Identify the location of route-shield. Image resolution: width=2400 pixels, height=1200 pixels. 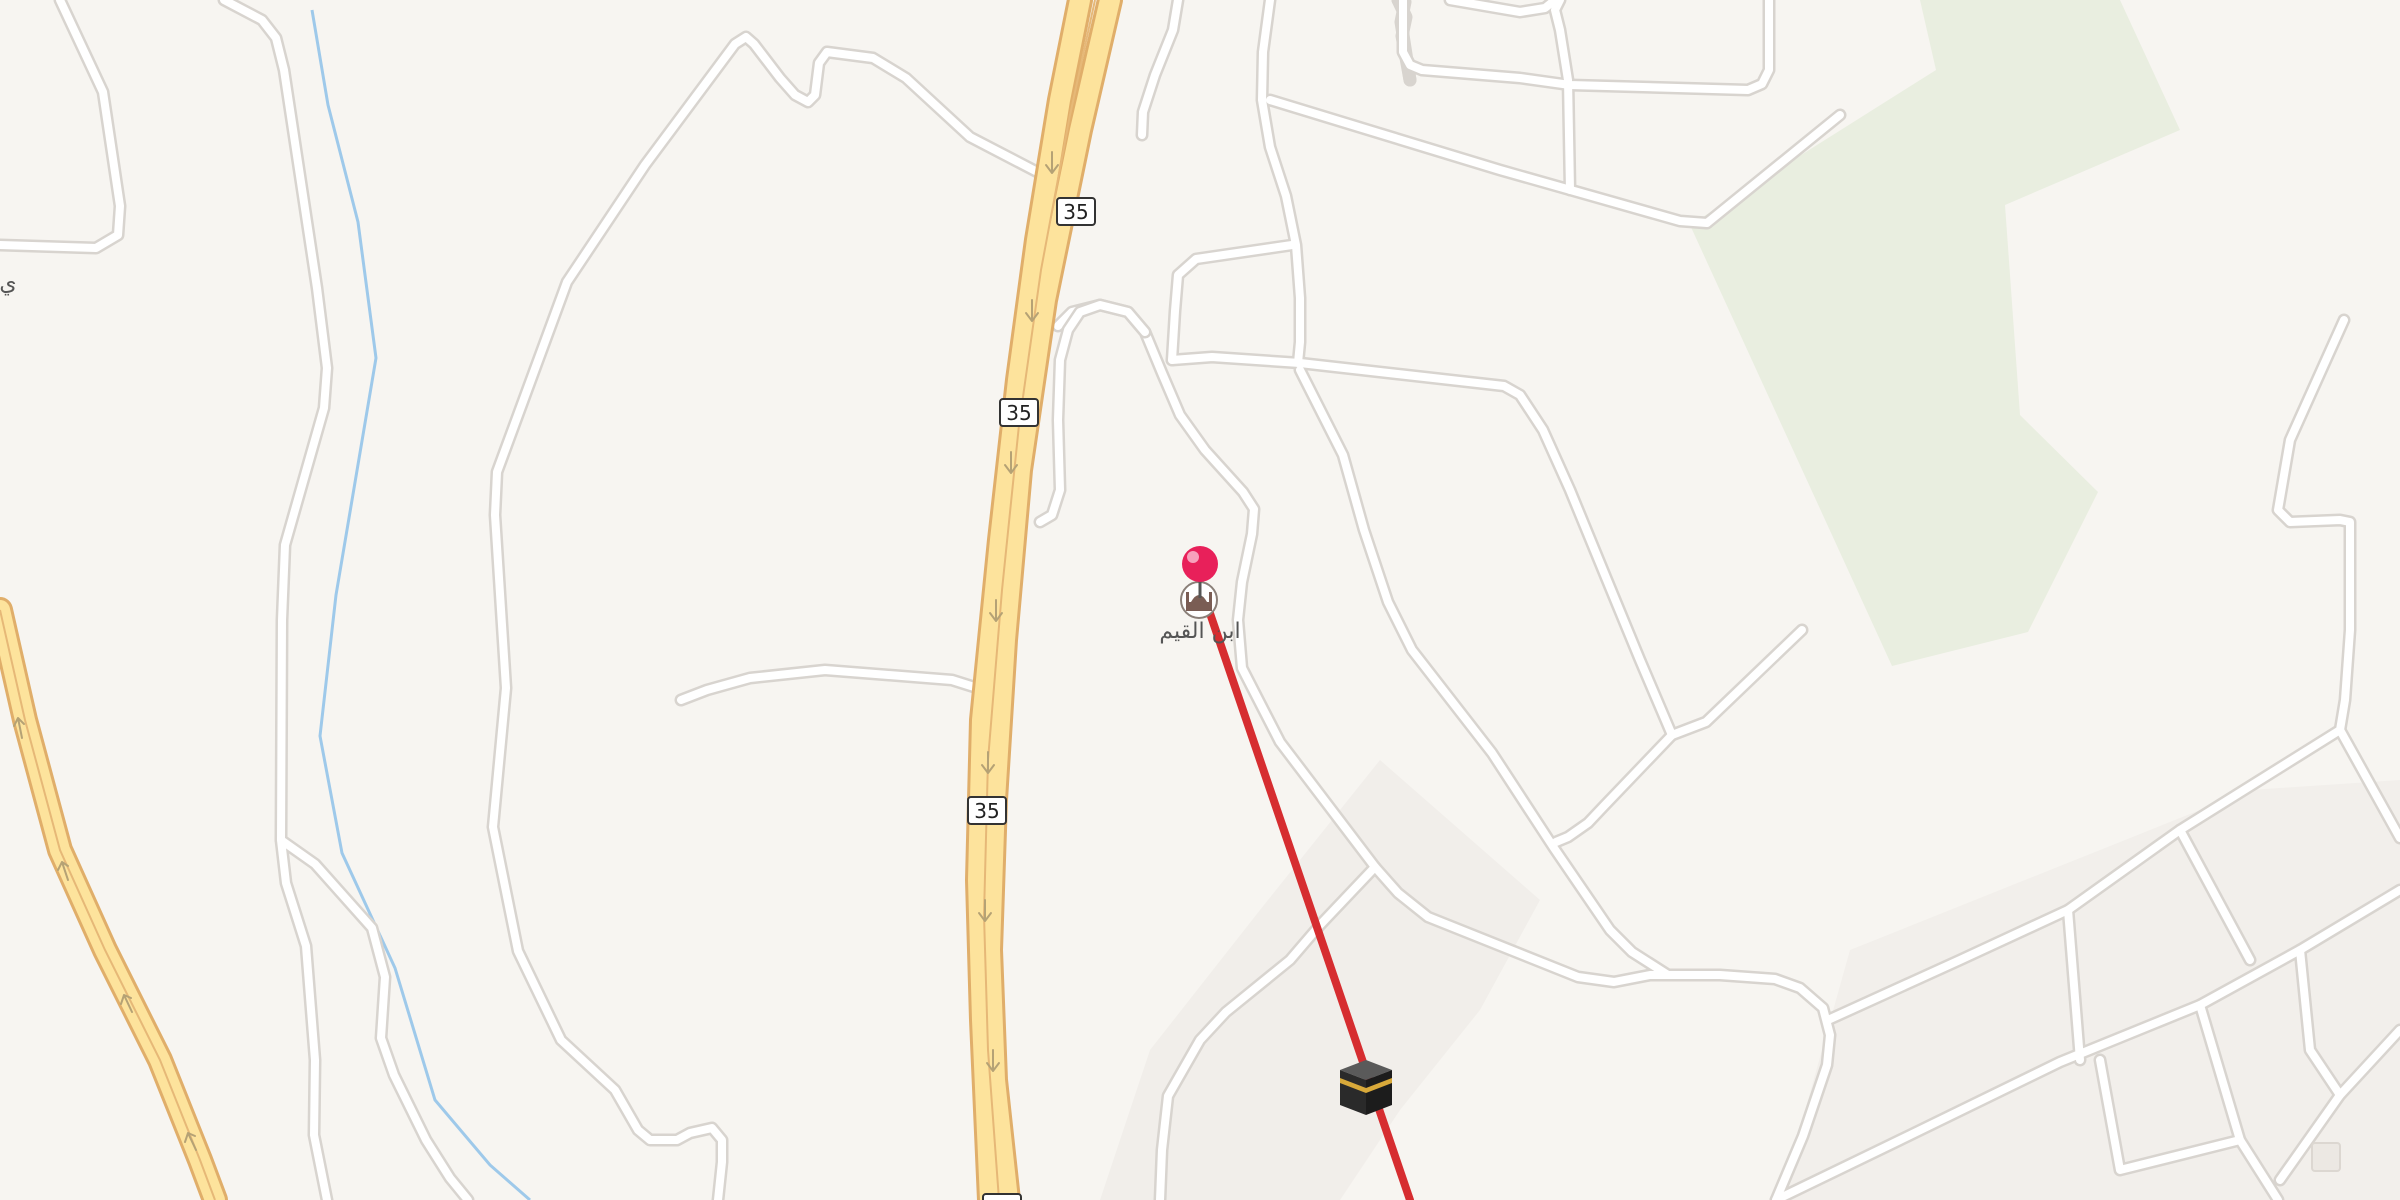
(1002, 1196).